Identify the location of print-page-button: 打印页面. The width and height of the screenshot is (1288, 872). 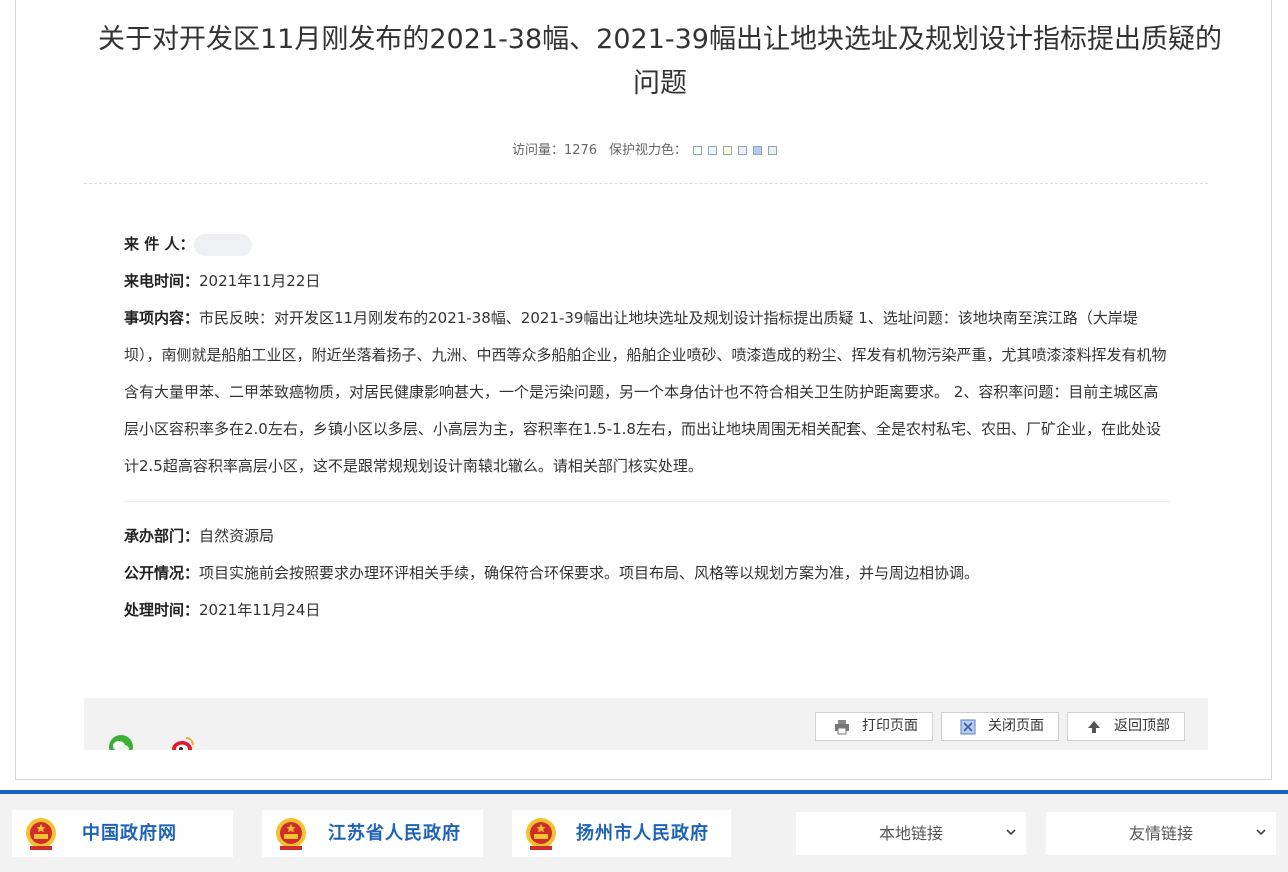
(874, 726).